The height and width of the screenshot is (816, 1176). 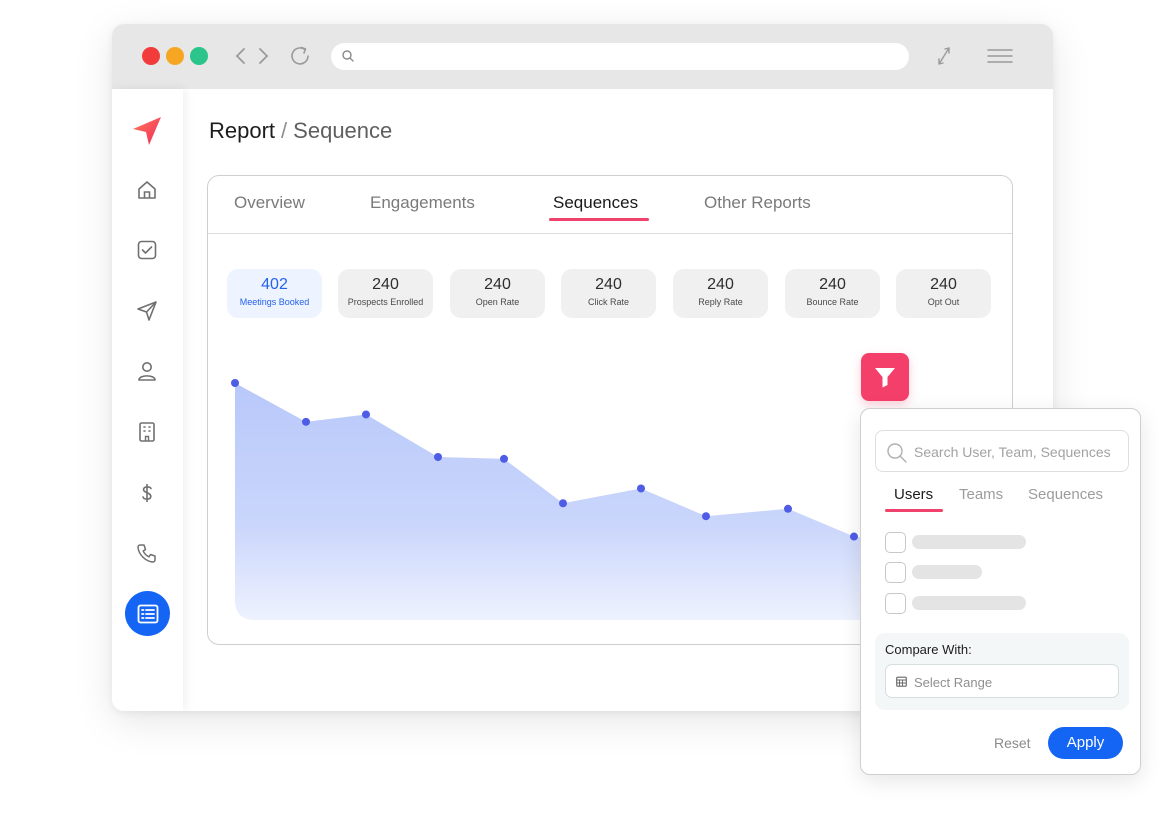 I want to click on filter-search-box, so click(x=1002, y=451).